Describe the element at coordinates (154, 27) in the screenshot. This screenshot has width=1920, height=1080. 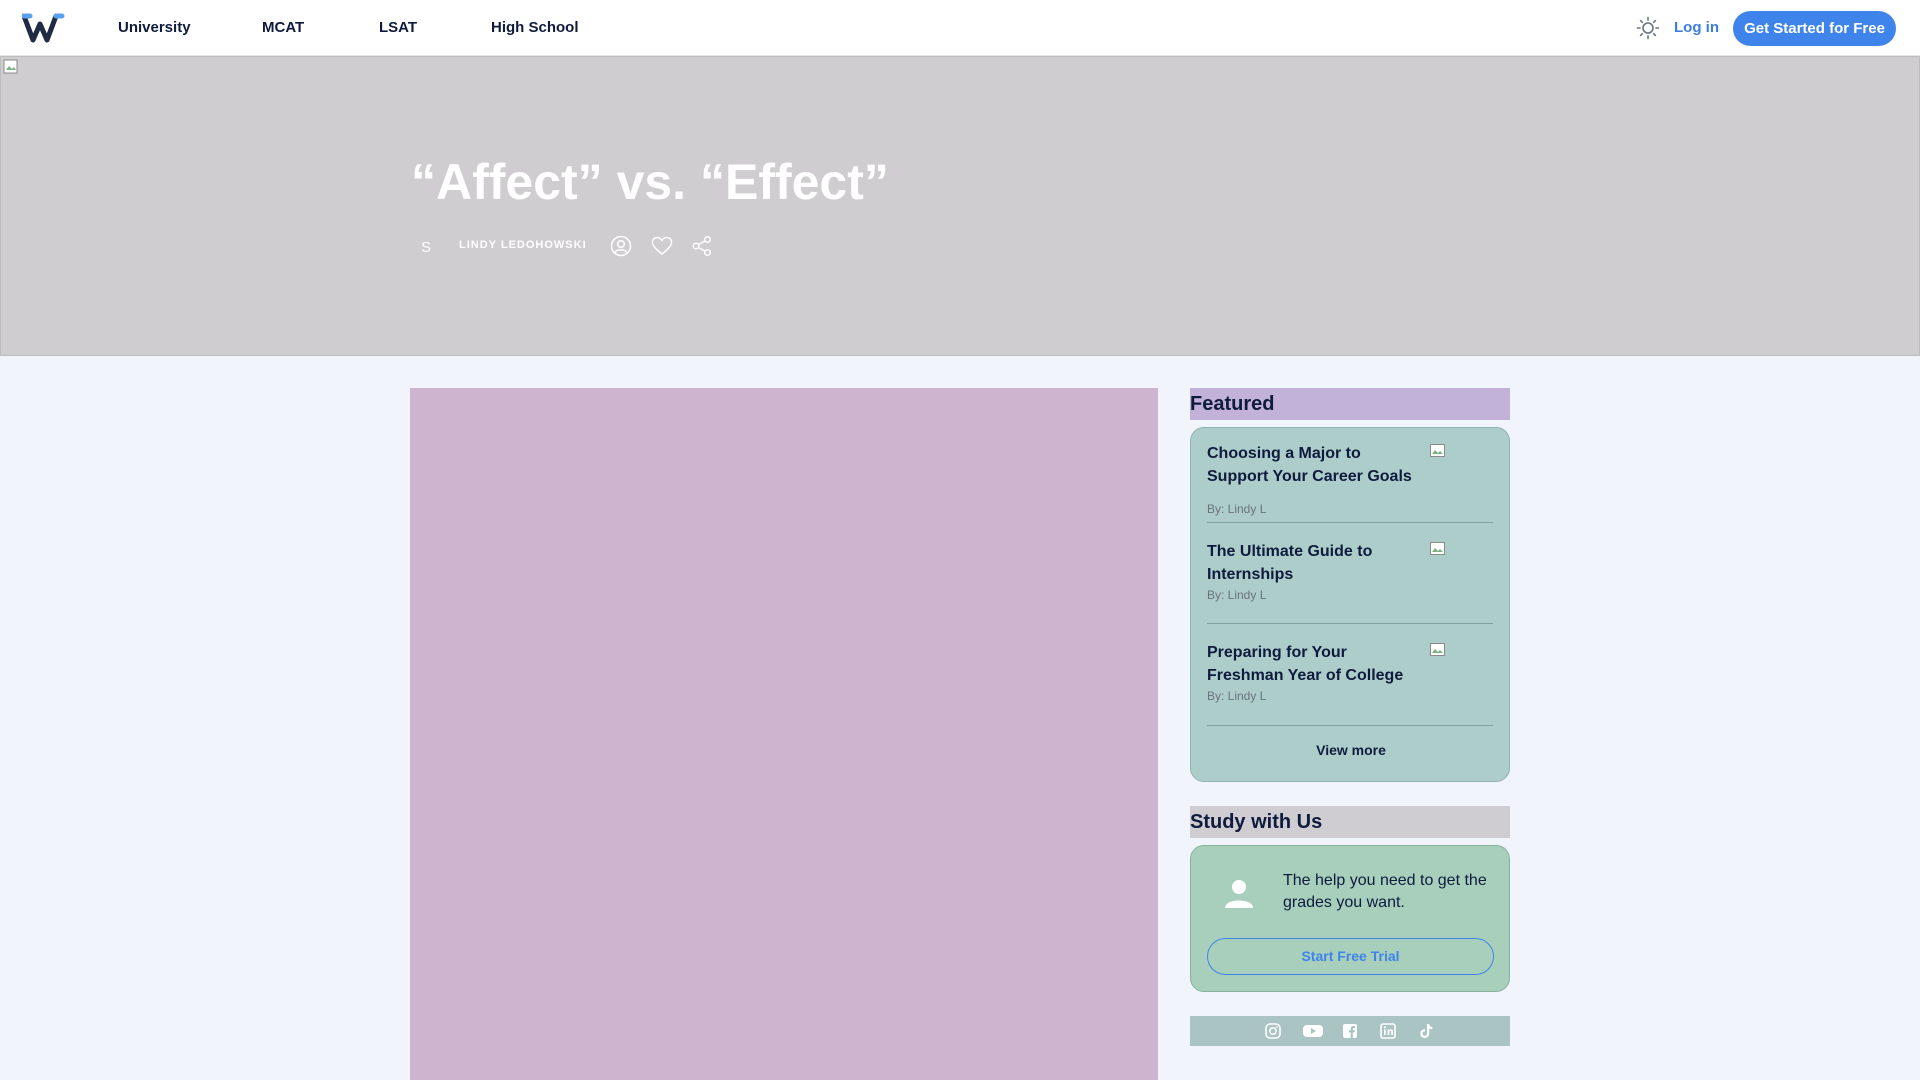
I see `nav-link-university: University` at that location.